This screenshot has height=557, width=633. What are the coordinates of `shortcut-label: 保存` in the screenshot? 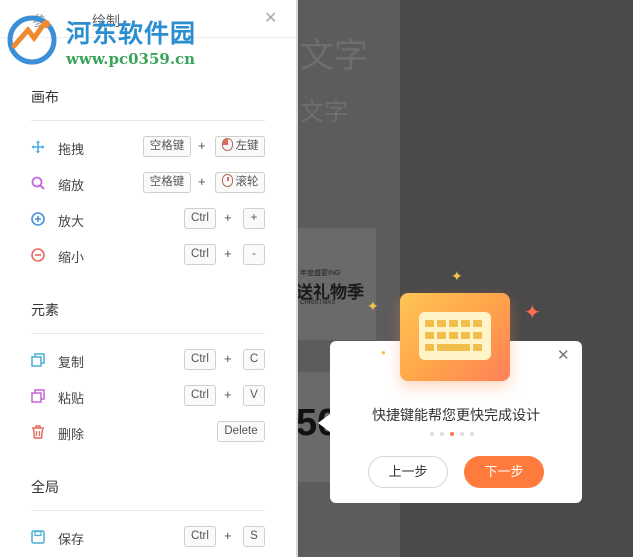 It's located at (71, 539).